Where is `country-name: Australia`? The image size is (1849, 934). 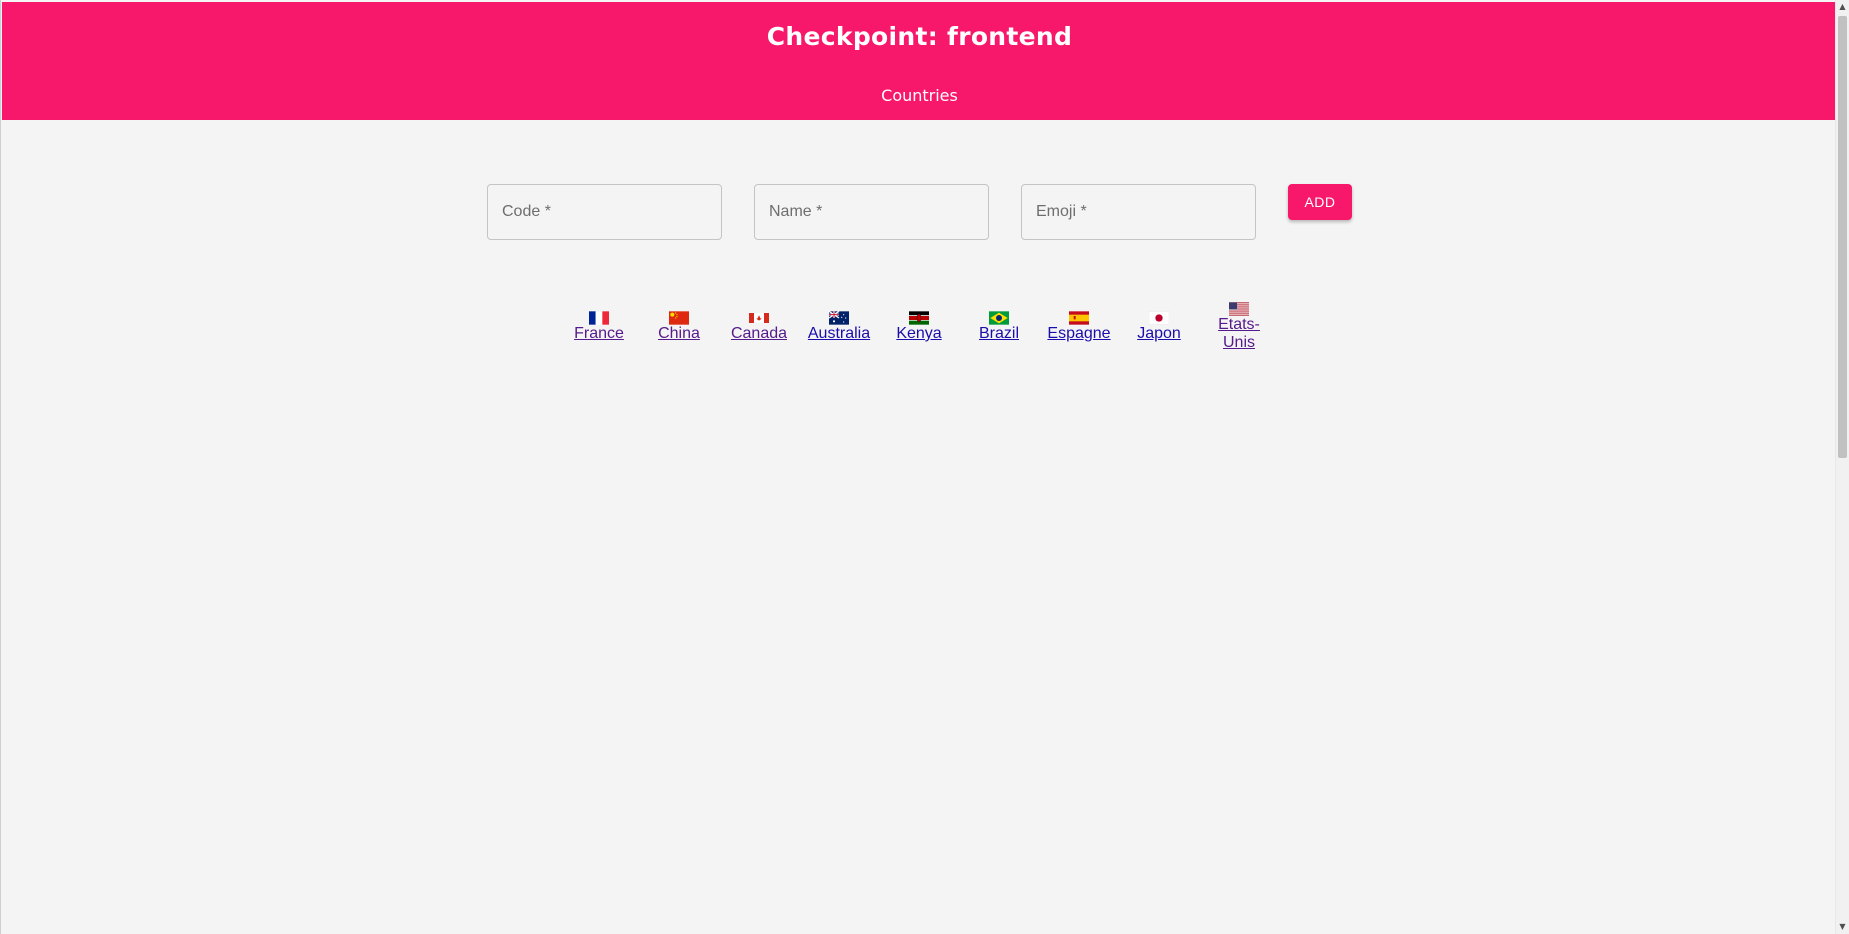
country-name: Australia is located at coordinates (839, 333).